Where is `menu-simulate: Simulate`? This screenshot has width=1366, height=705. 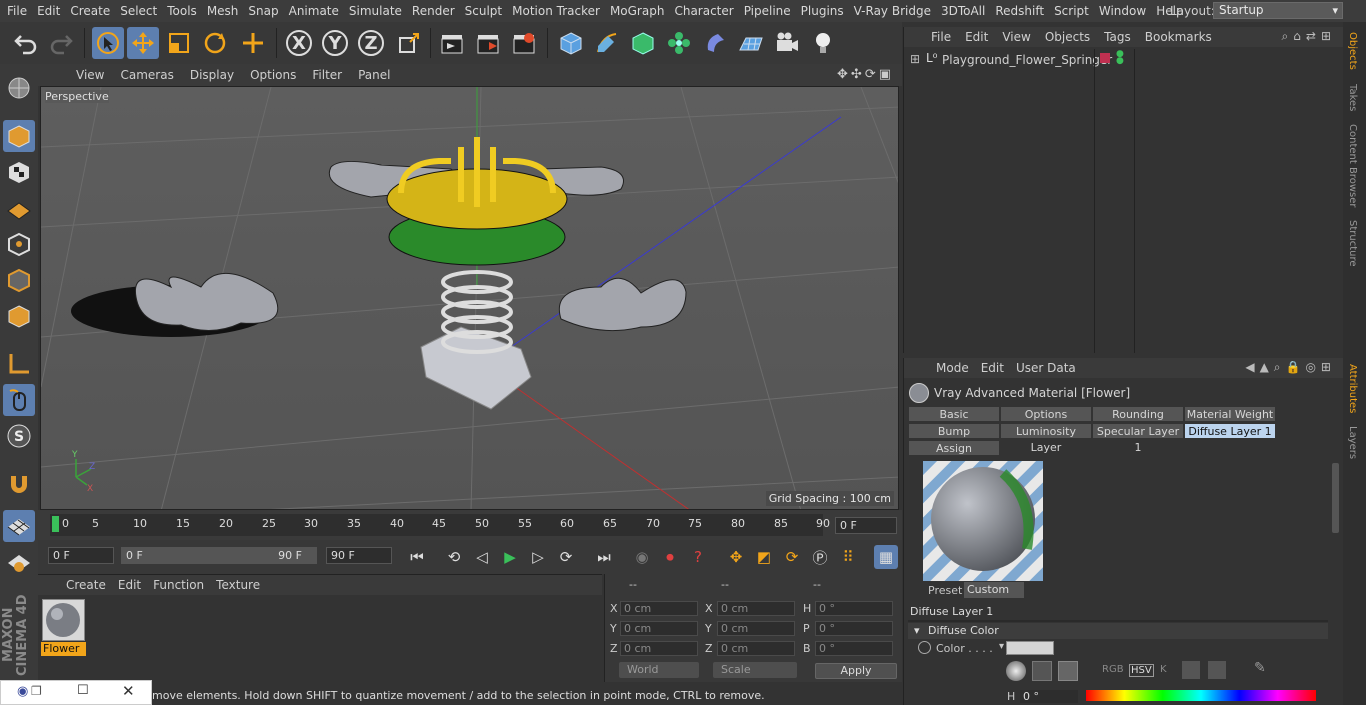 menu-simulate: Simulate is located at coordinates (375, 11).